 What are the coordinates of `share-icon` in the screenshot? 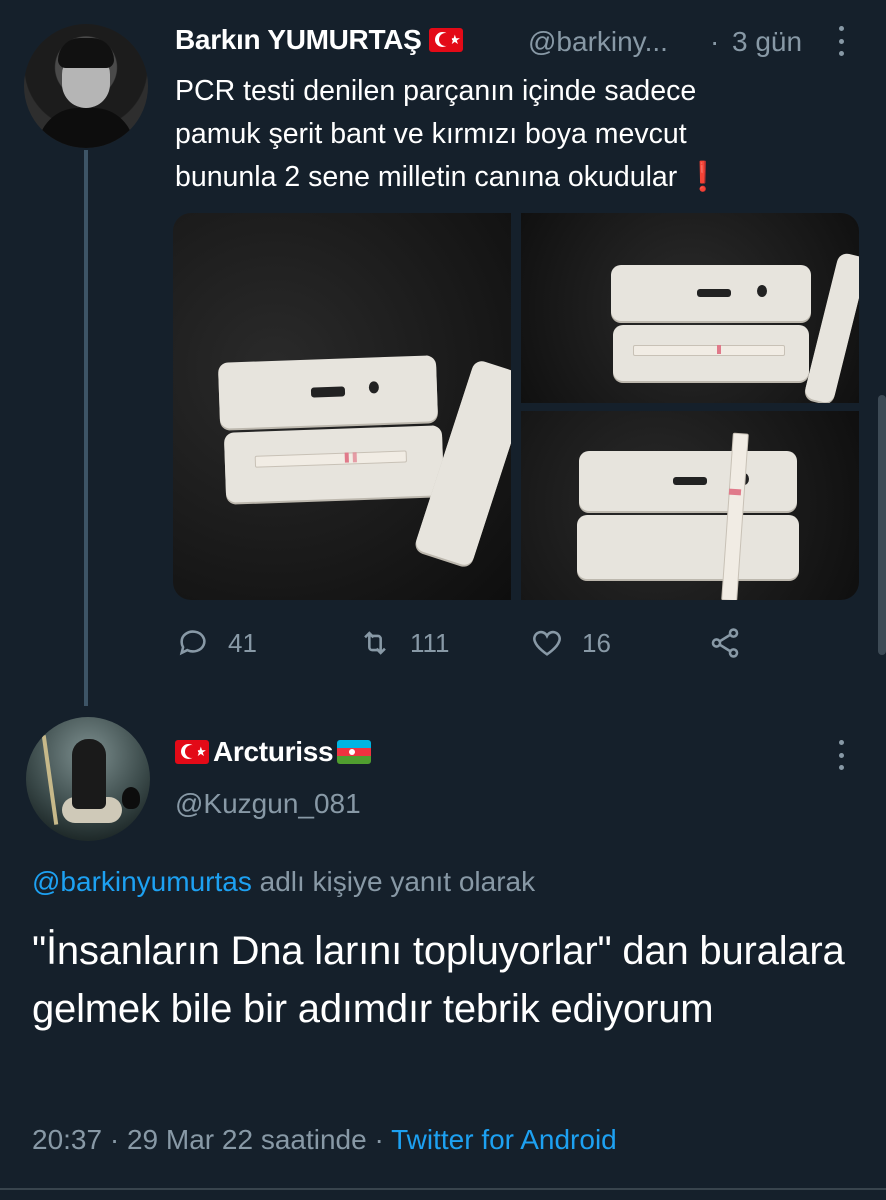 It's located at (725, 643).